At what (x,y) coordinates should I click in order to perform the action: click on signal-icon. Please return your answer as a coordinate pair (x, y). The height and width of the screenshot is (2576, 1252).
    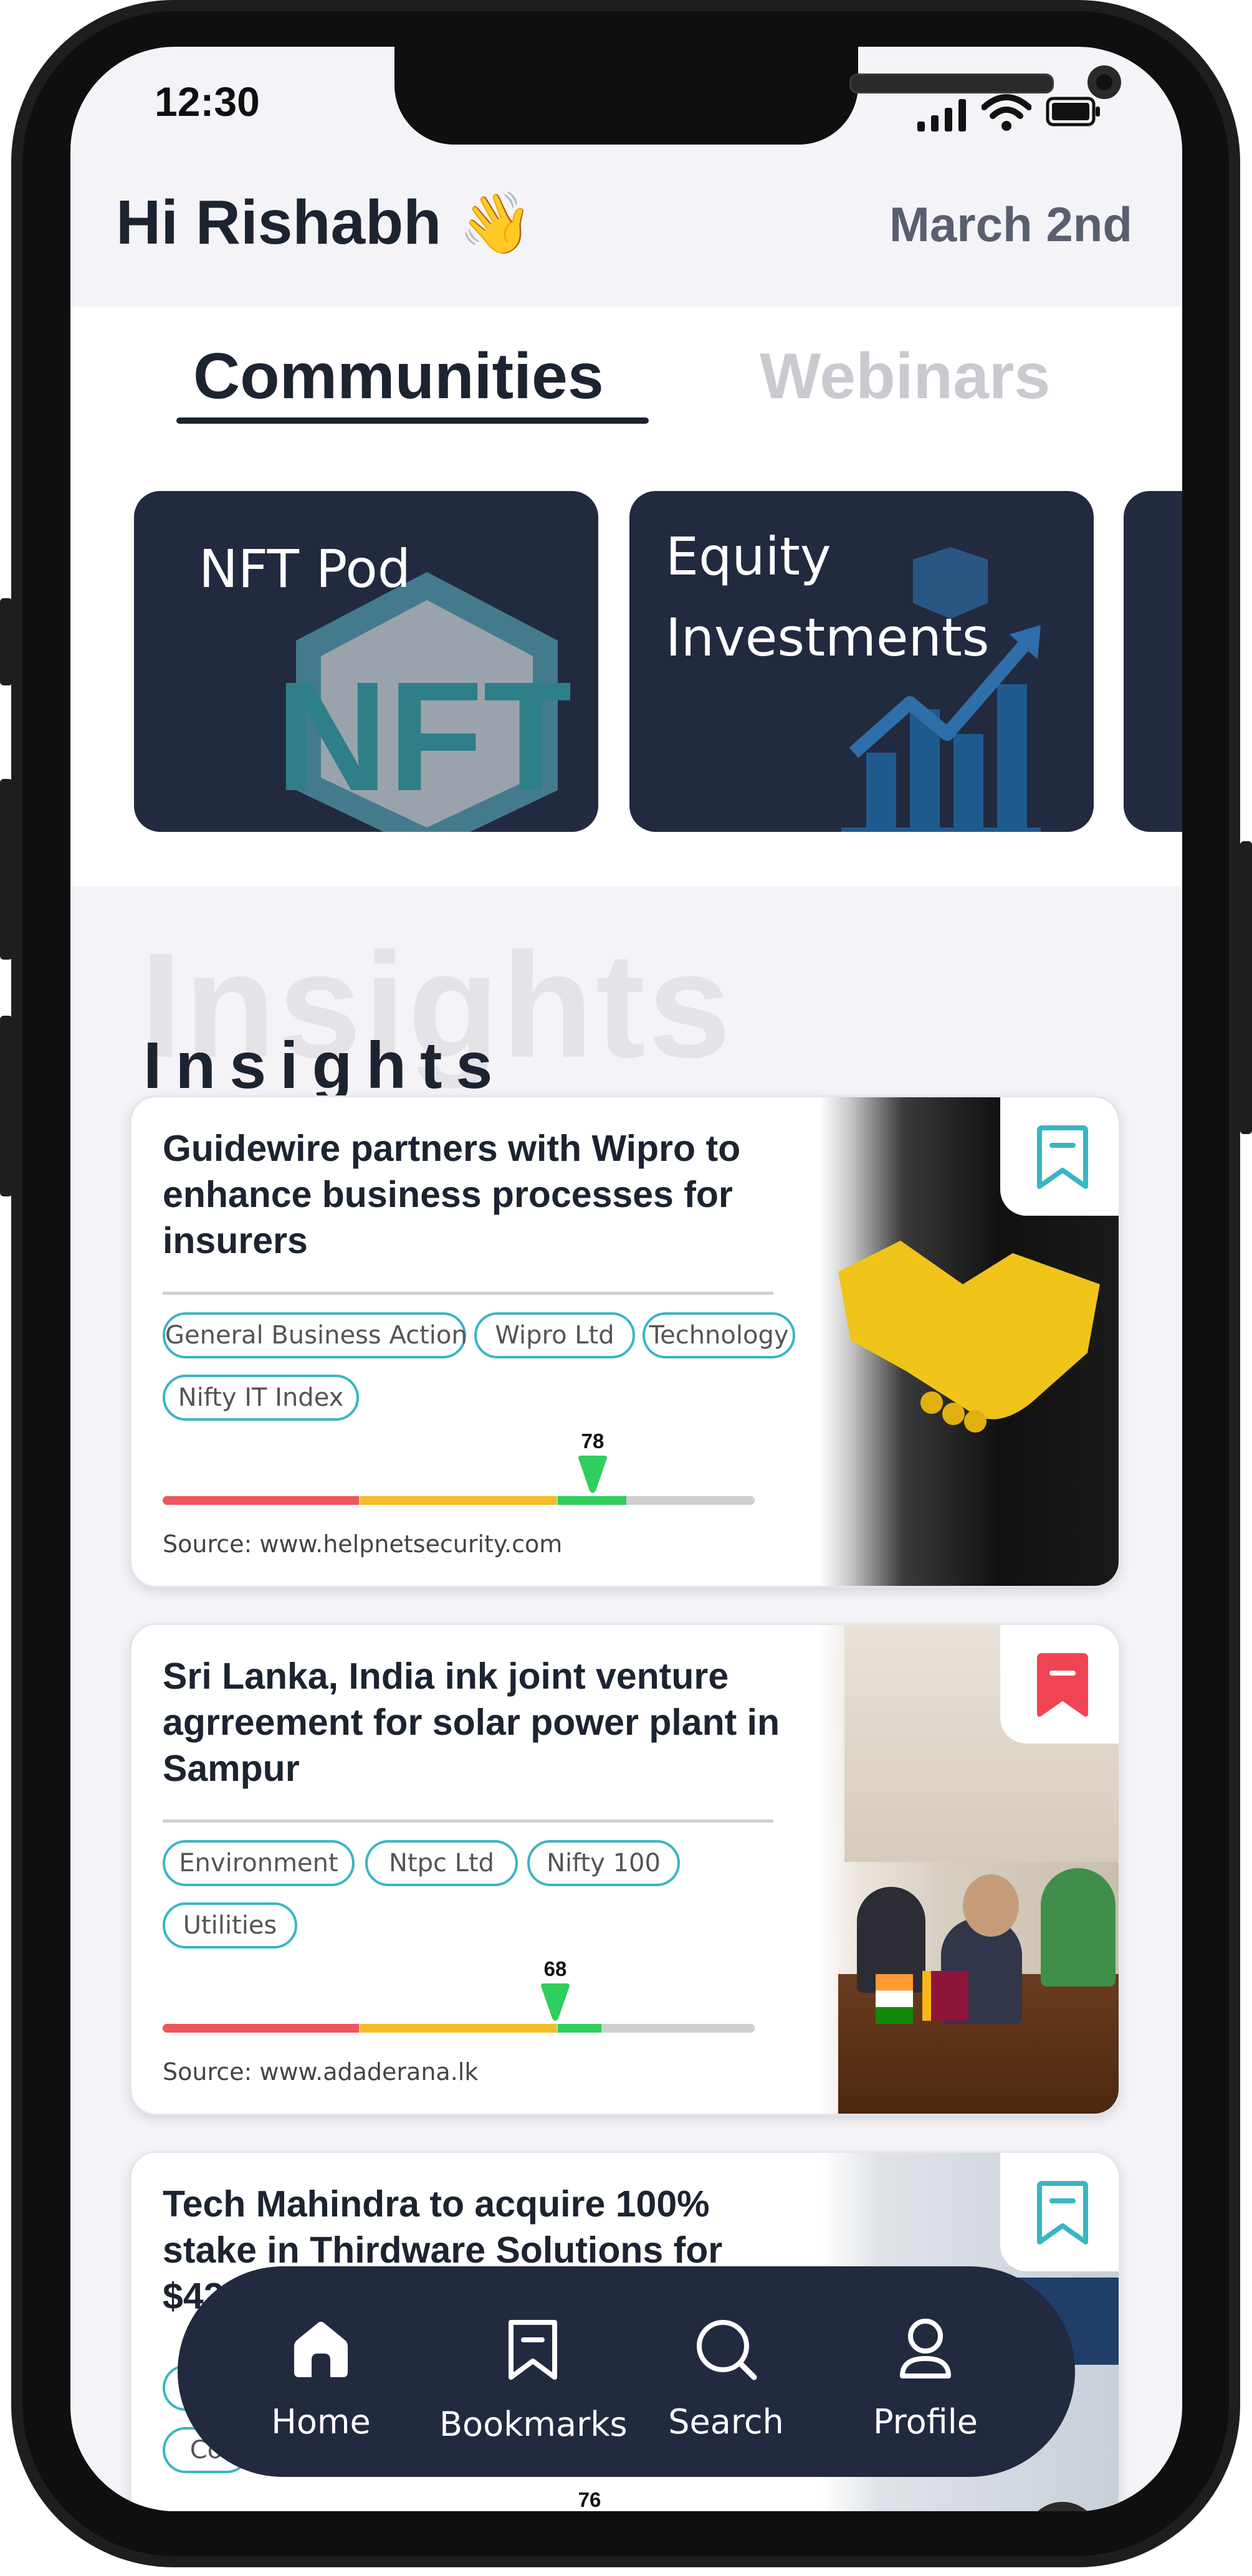
    Looking at the image, I should click on (941, 115).